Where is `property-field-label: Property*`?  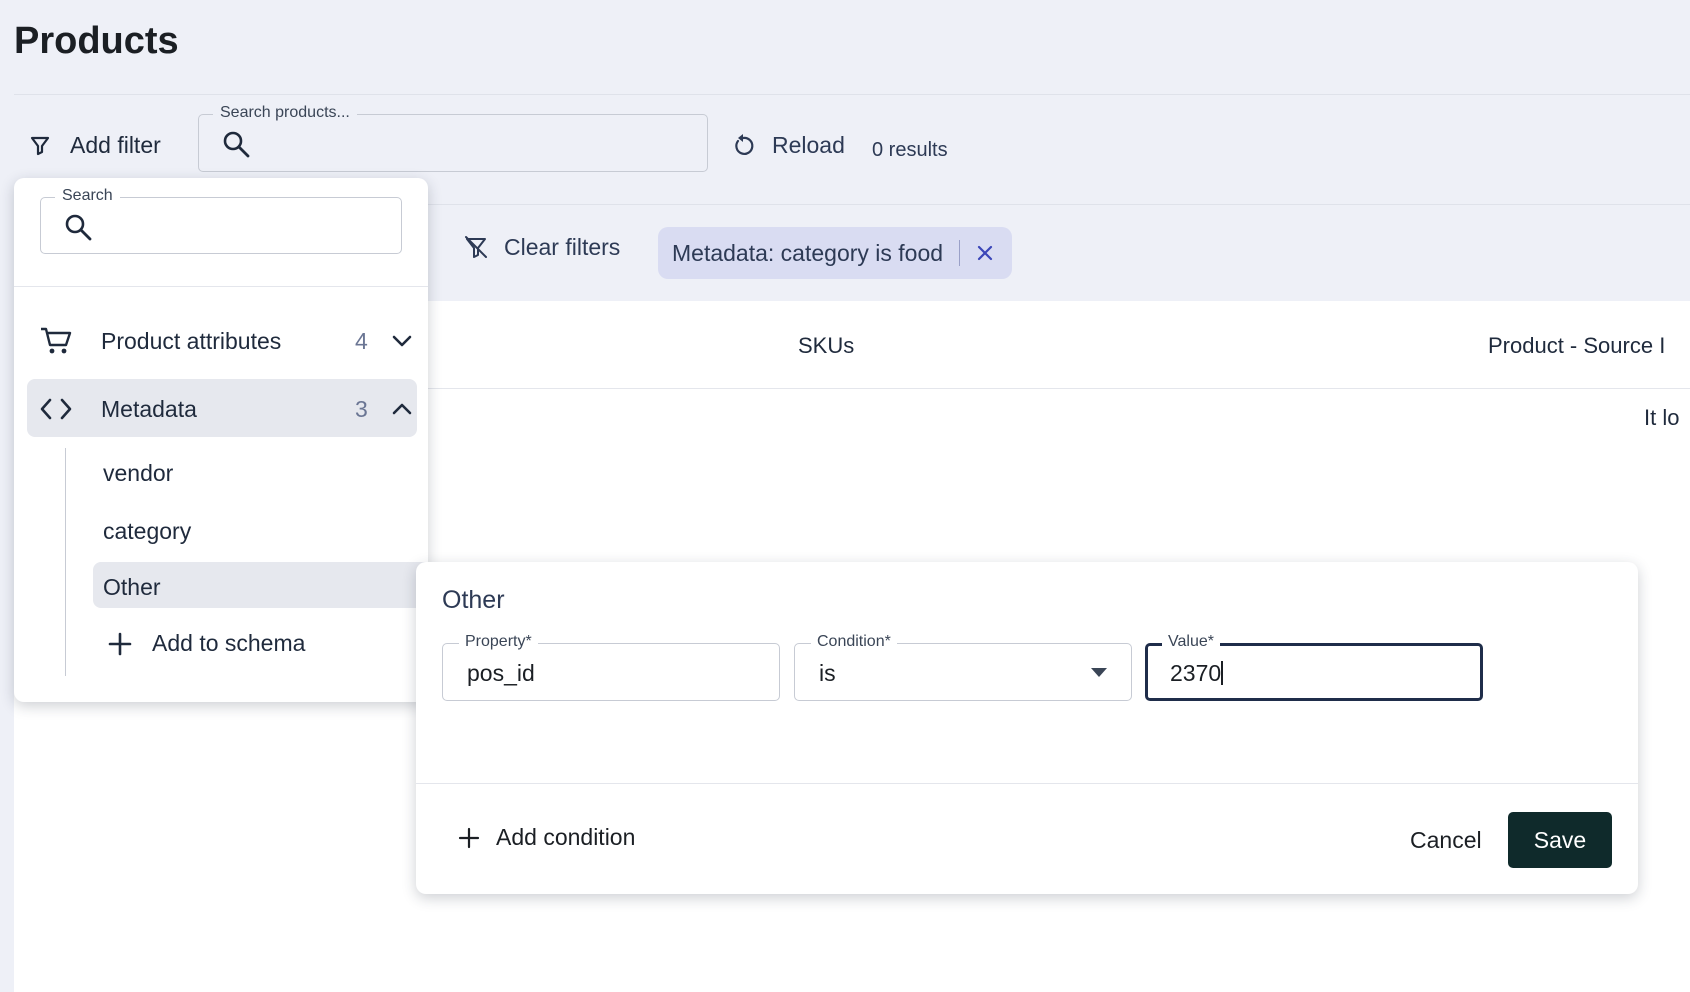
property-field-label: Property* is located at coordinates (498, 642).